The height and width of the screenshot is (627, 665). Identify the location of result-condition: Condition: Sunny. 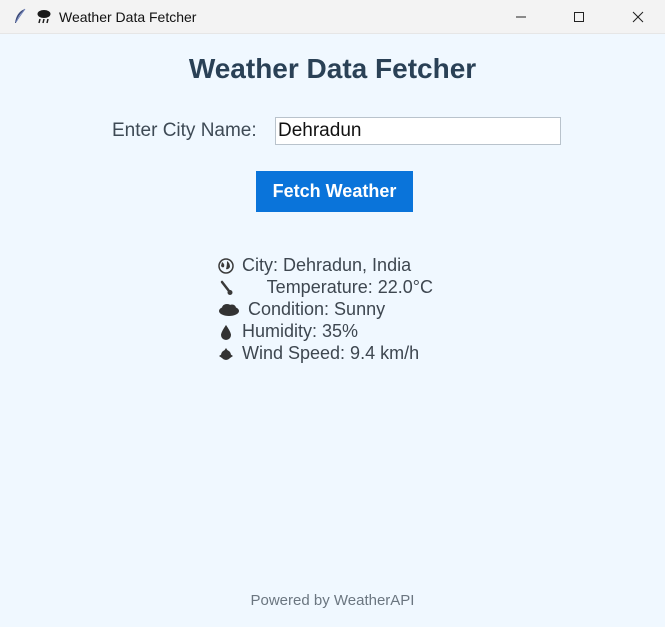
(301, 309).